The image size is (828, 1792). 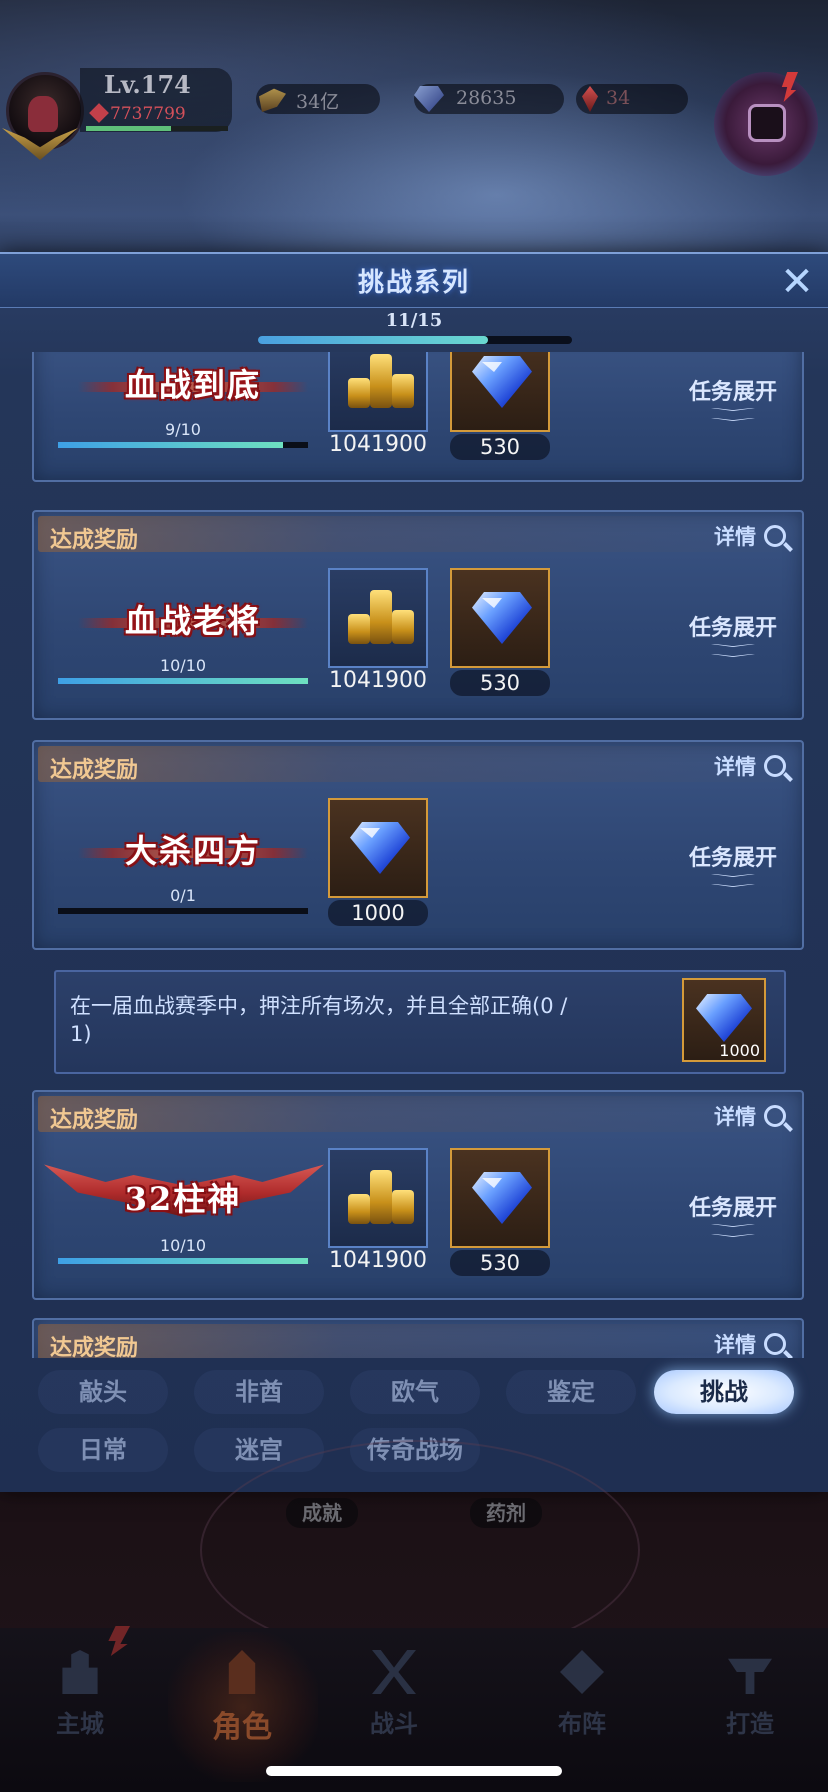 I want to click on subtask-card: 在一届血战赛季中，押注所有场次，并且全部正确(0 / 1) 1000, so click(x=420, y=1022).